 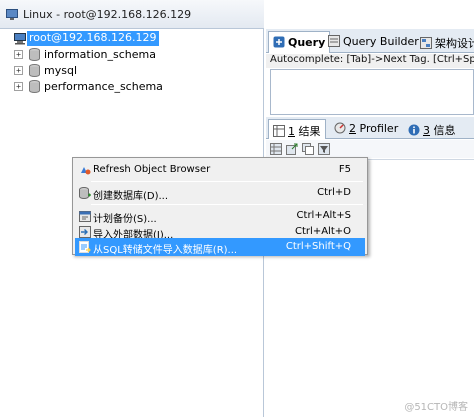 I want to click on result-tab-bar: 1 结果 2 Profiler 3 信息, so click(x=370, y=128).